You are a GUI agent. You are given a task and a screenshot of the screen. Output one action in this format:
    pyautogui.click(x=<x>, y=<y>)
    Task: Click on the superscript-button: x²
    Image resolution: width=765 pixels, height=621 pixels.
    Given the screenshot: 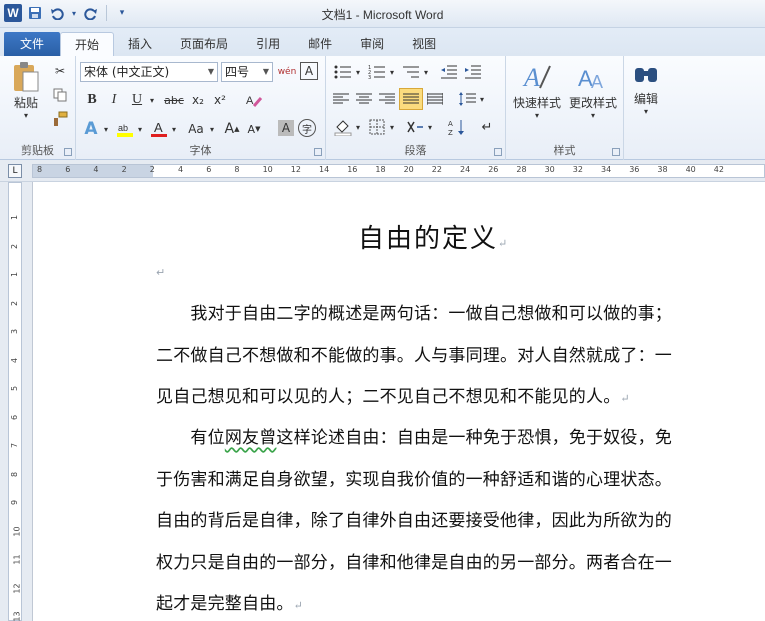 What is the action you would take?
    pyautogui.click(x=220, y=100)
    